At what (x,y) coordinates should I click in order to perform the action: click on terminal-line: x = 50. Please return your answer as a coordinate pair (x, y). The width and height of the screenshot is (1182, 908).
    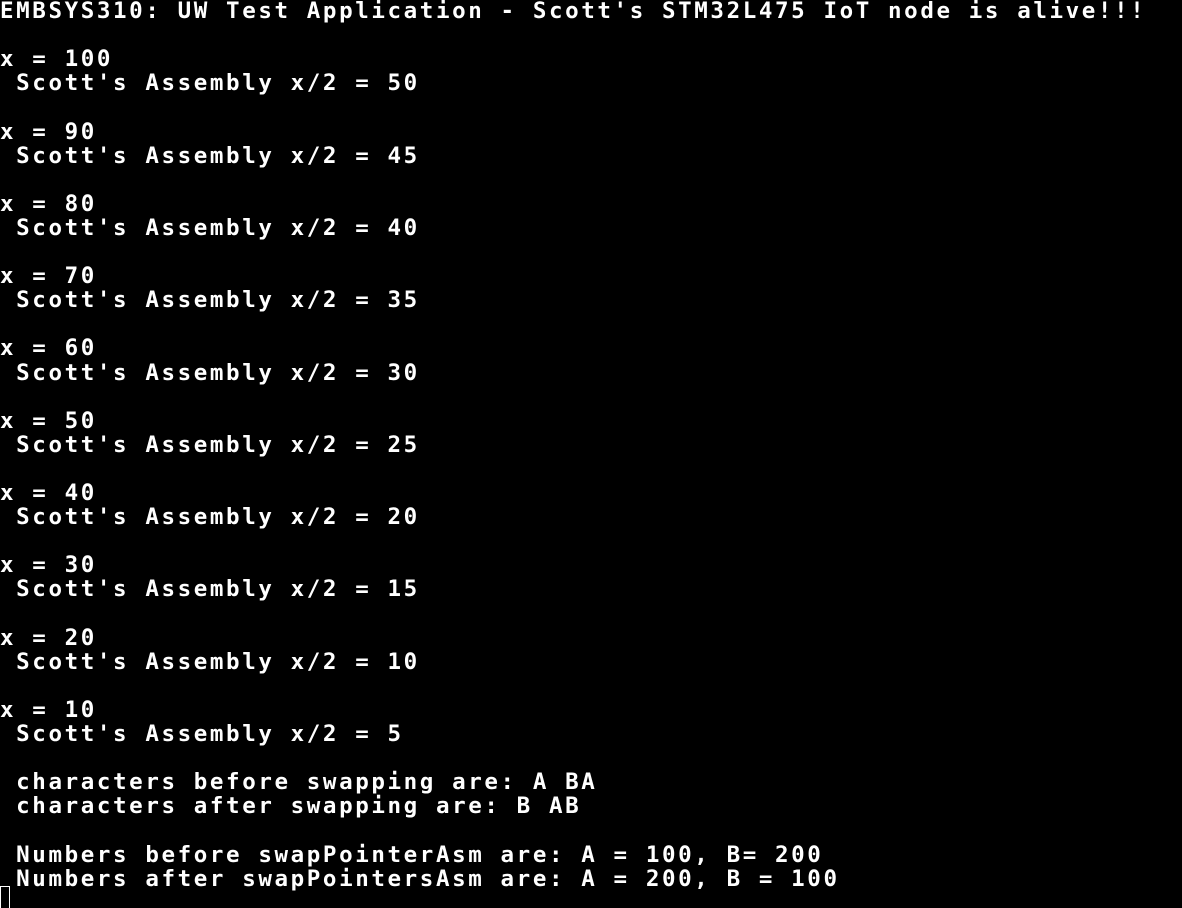
    Looking at the image, I should click on (48, 420).